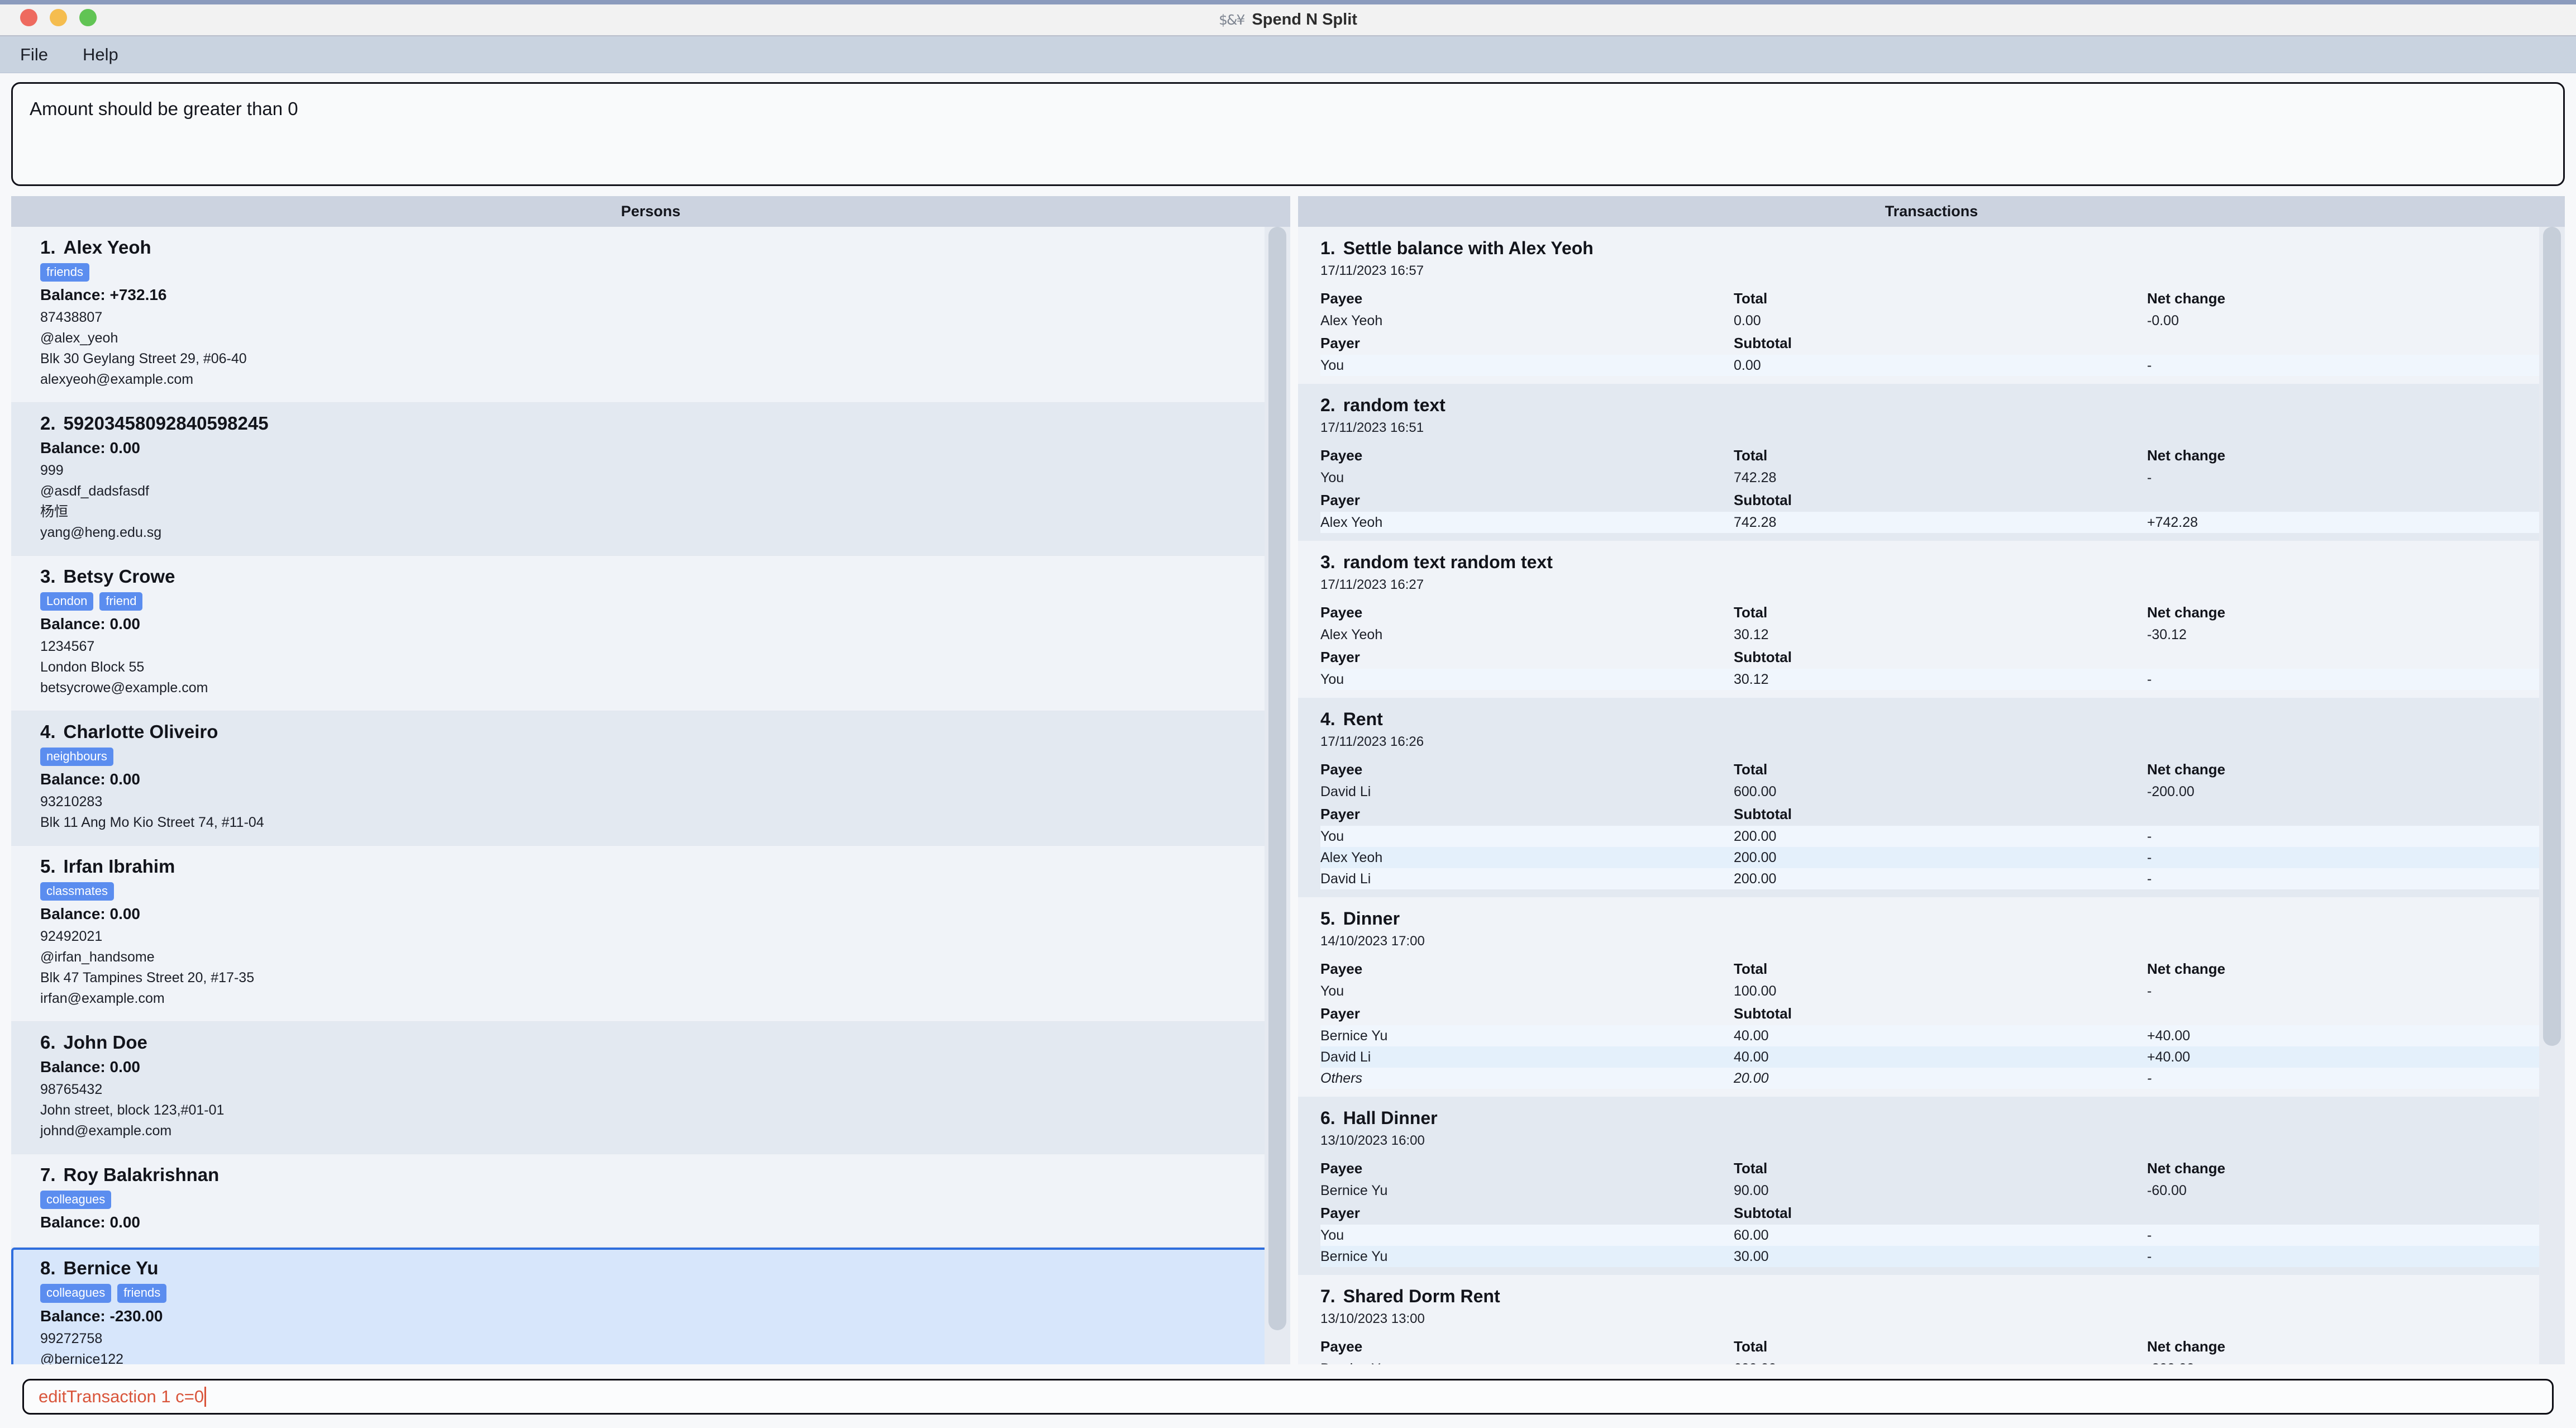  I want to click on payee-name: You, so click(1332, 477).